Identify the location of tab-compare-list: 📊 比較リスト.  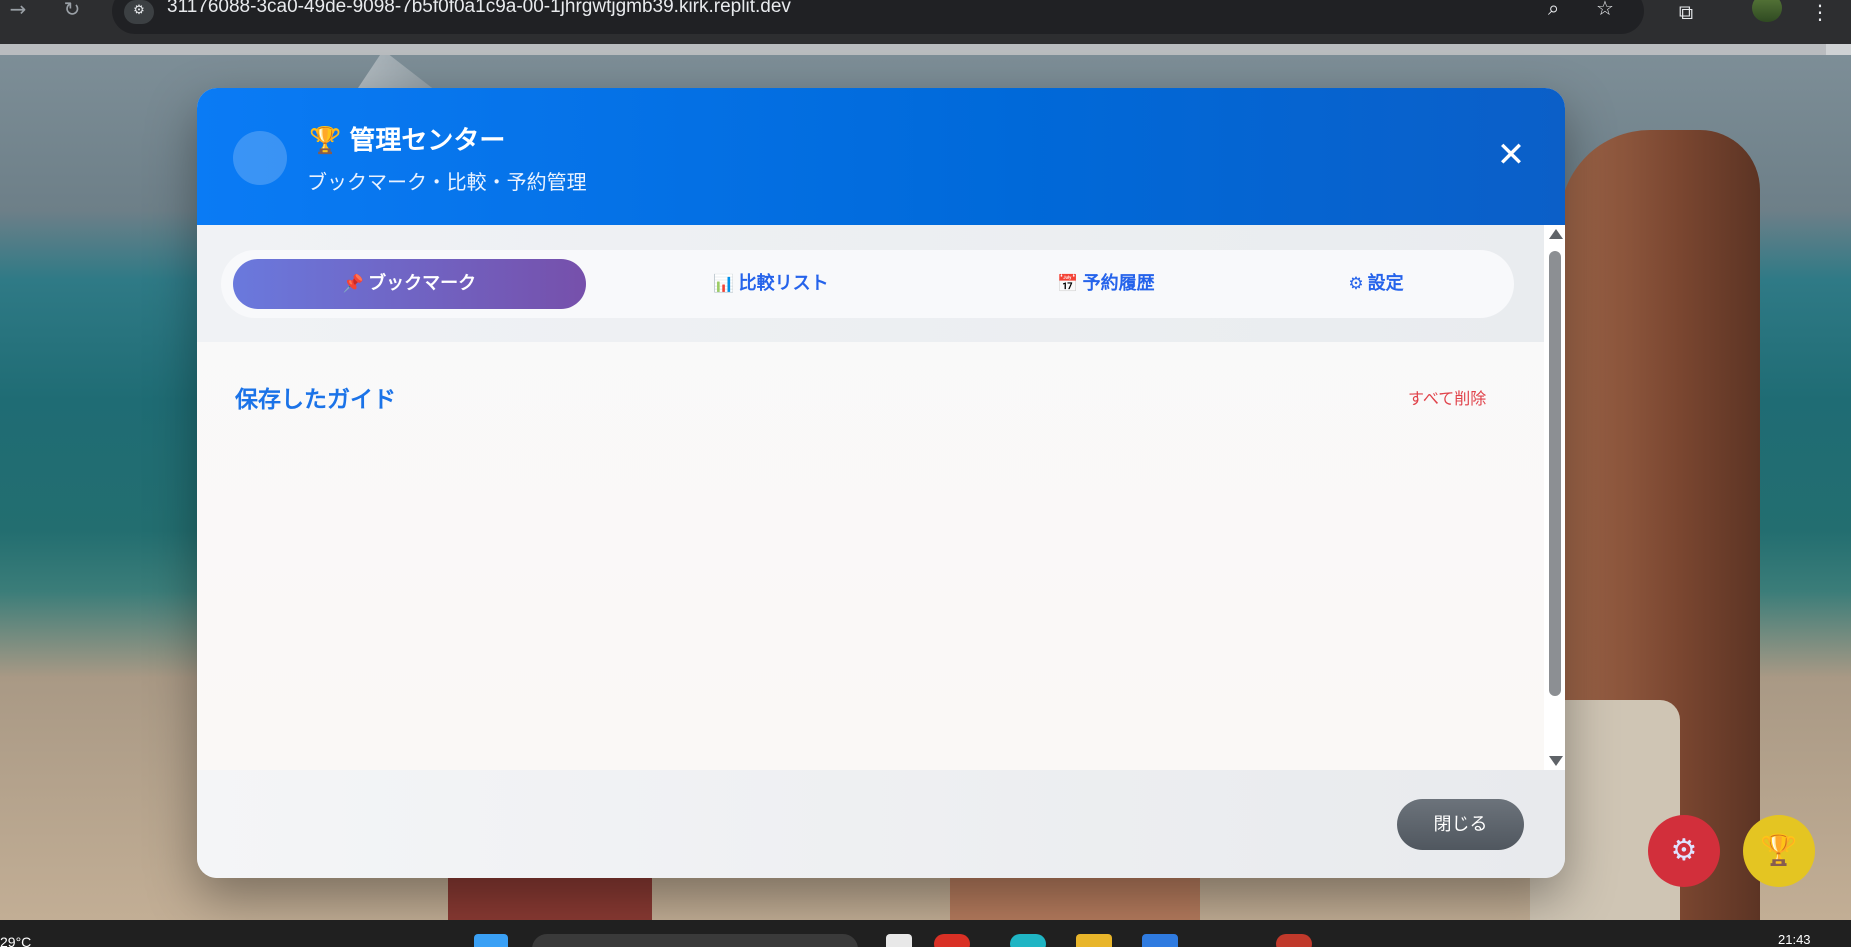
(771, 284).